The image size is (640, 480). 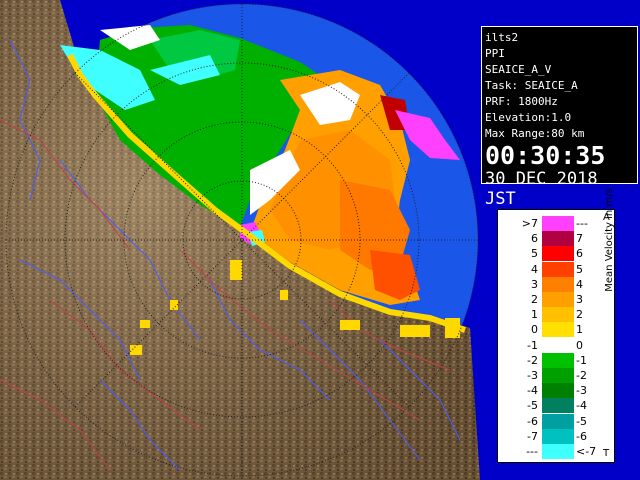 What do you see at coordinates (581, 391) in the screenshot?
I see `legend-upper-label: -3` at bounding box center [581, 391].